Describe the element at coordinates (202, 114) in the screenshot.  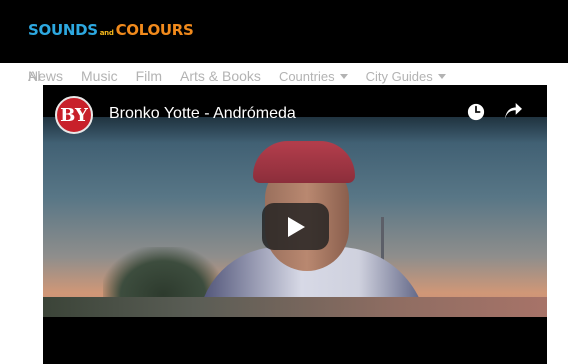
I see `video-title: Bronko Yotte - Andrómeda` at that location.